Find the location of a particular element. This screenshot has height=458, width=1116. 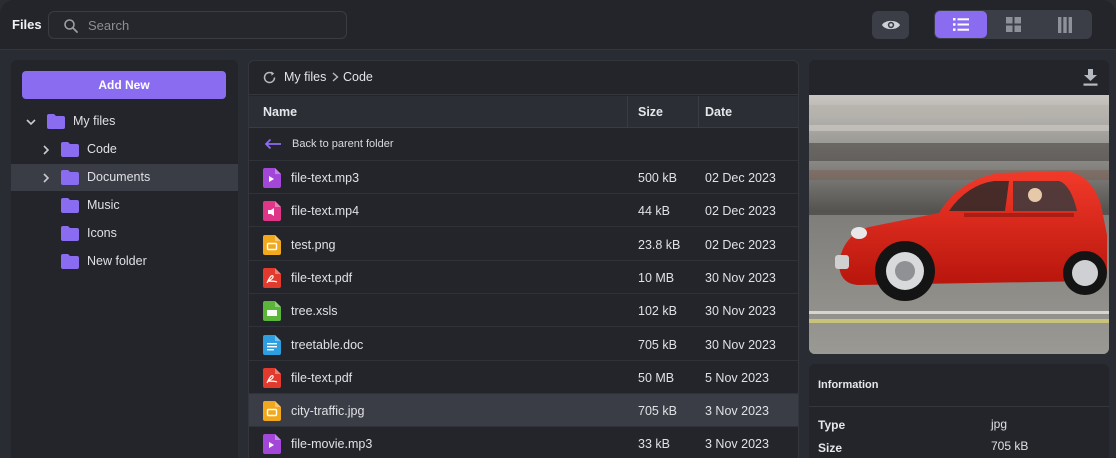

file-name: test.png is located at coordinates (313, 244).